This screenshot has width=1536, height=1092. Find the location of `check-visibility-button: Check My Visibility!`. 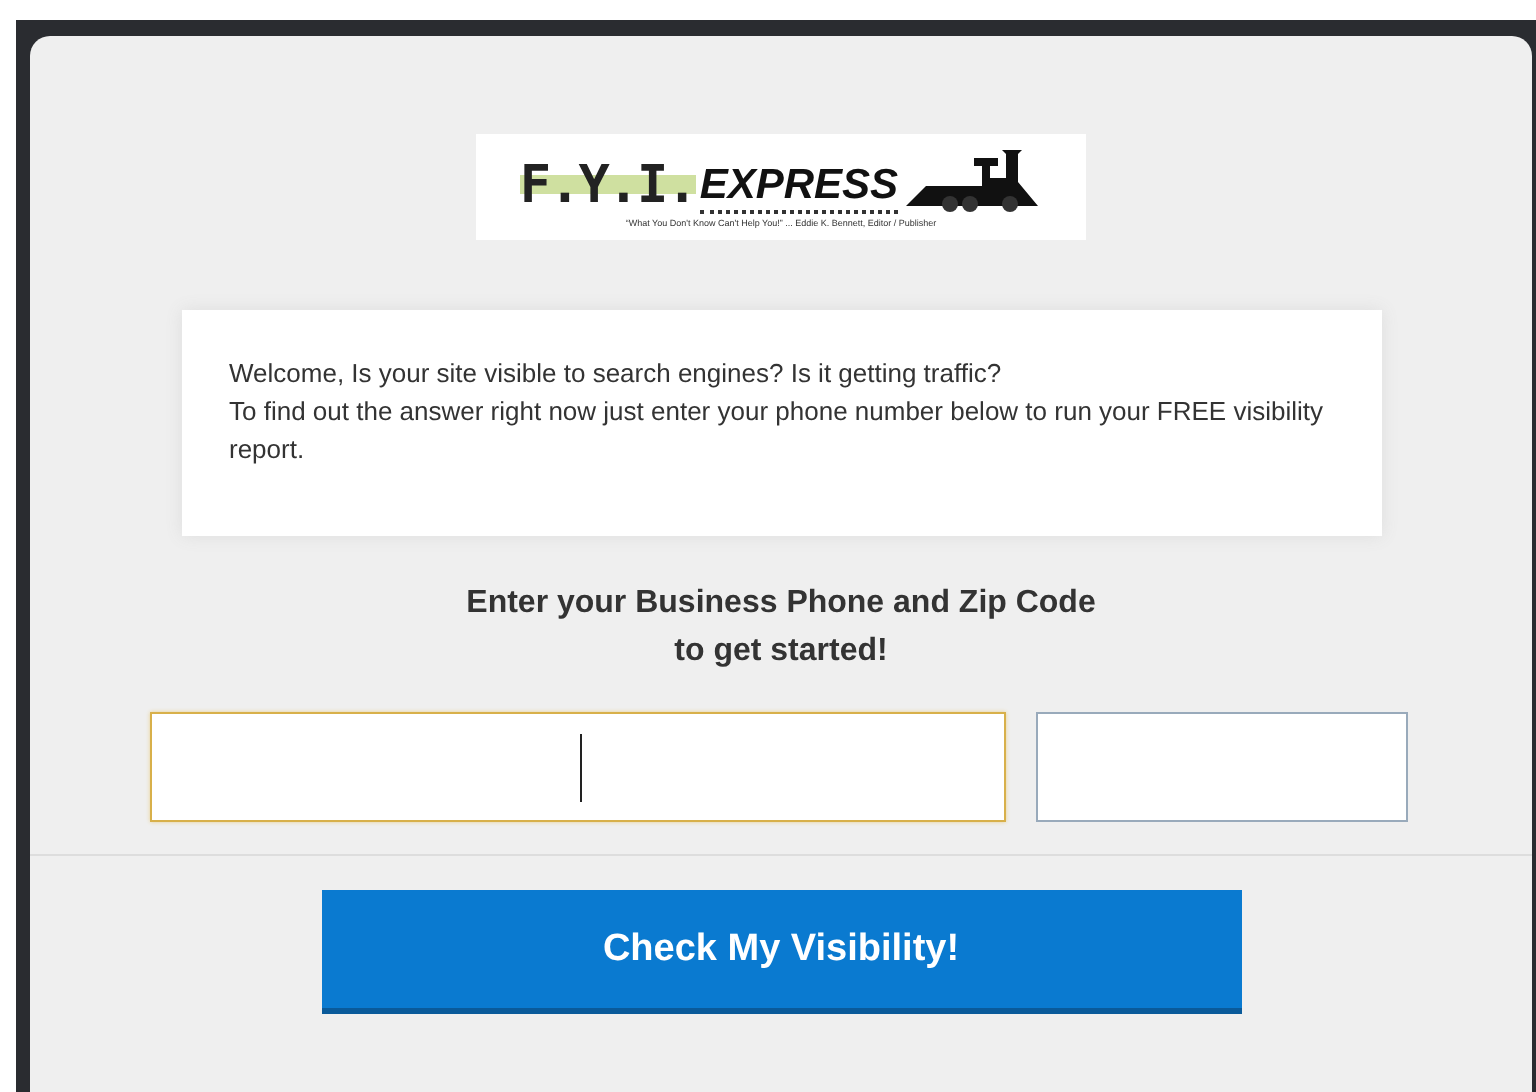

check-visibility-button: Check My Visibility! is located at coordinates (781, 952).